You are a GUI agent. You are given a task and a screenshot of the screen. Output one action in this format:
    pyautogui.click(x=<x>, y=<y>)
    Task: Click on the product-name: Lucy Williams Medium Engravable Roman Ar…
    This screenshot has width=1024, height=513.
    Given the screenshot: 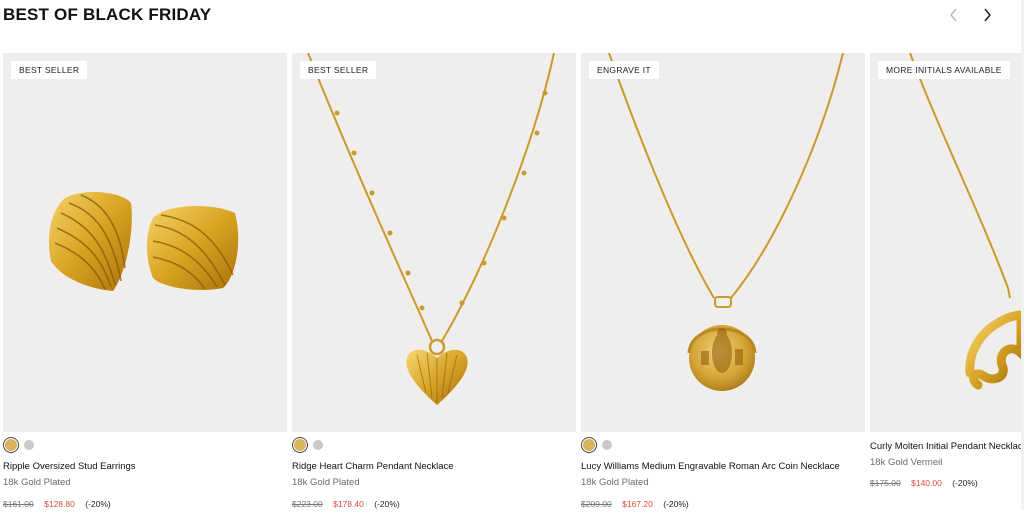 What is the action you would take?
    pyautogui.click(x=710, y=466)
    